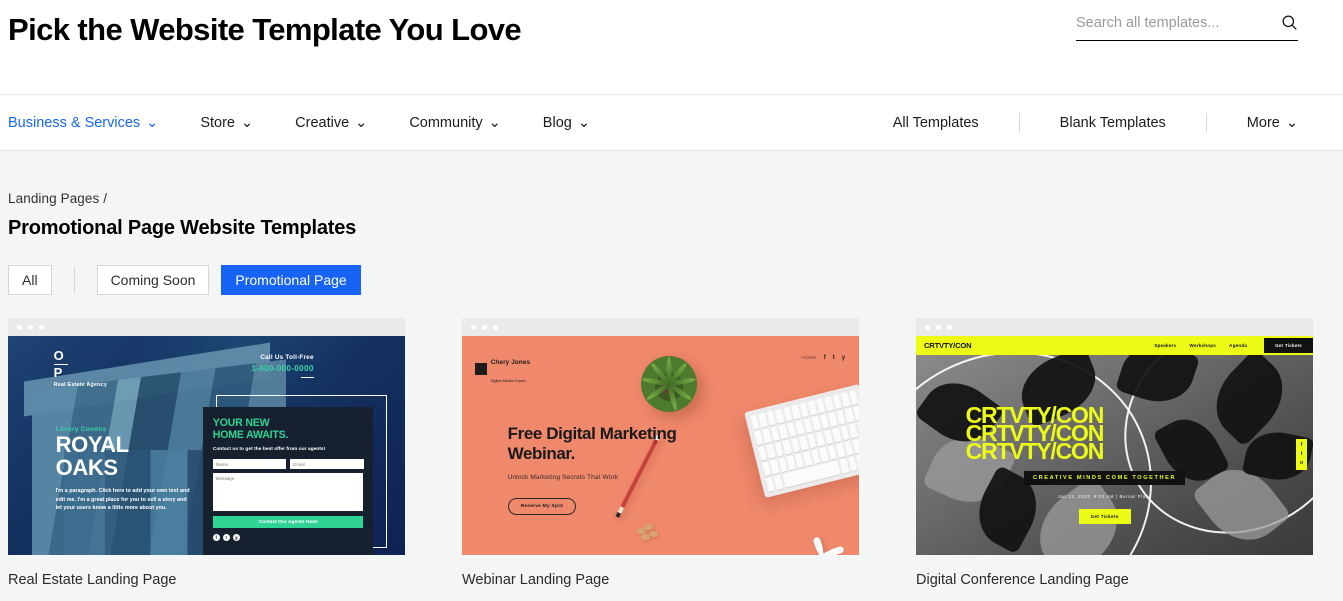  I want to click on nav-label: All Templates, so click(935, 122).